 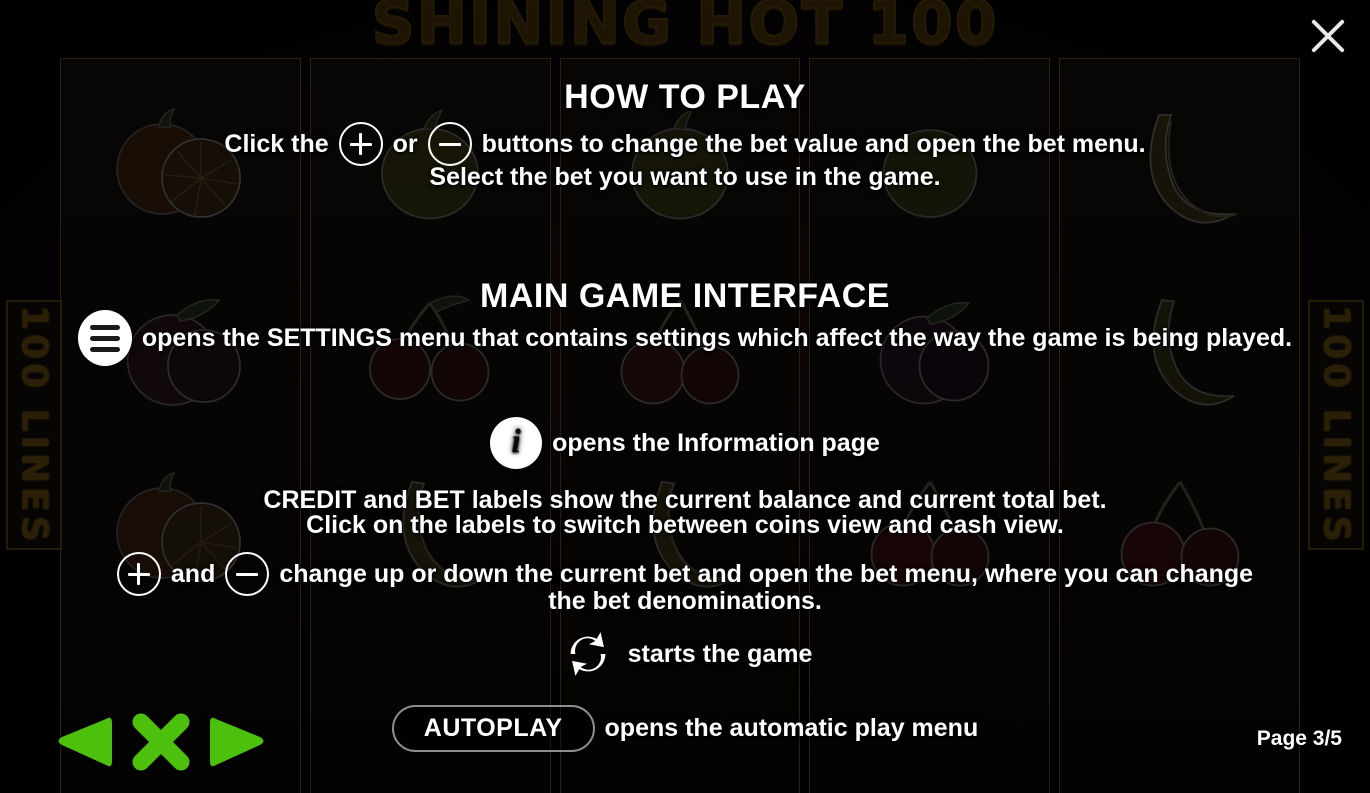 I want to click on page-indicator: Page 3/5, so click(x=1299, y=738).